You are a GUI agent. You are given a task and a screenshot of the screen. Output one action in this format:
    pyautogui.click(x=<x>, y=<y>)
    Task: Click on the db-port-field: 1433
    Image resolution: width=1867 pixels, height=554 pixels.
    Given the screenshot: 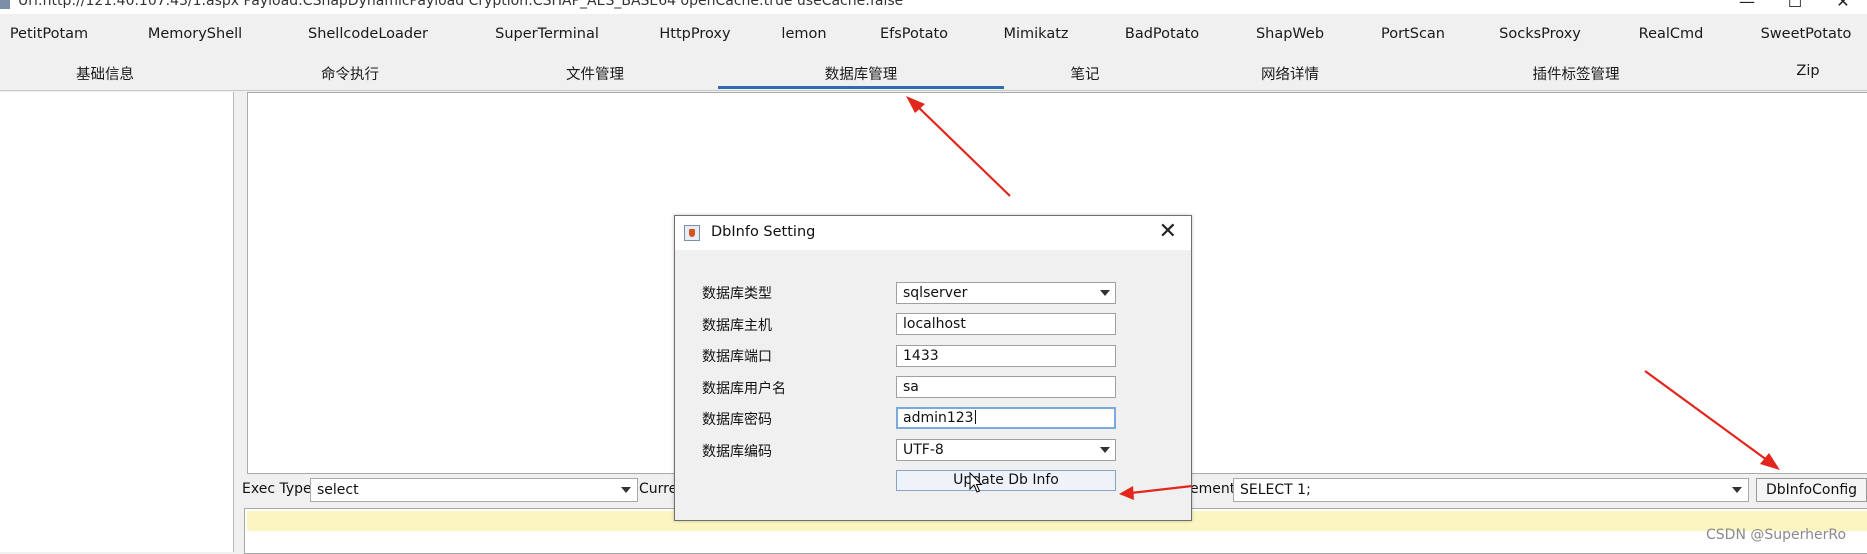 What is the action you would take?
    pyautogui.click(x=1006, y=356)
    